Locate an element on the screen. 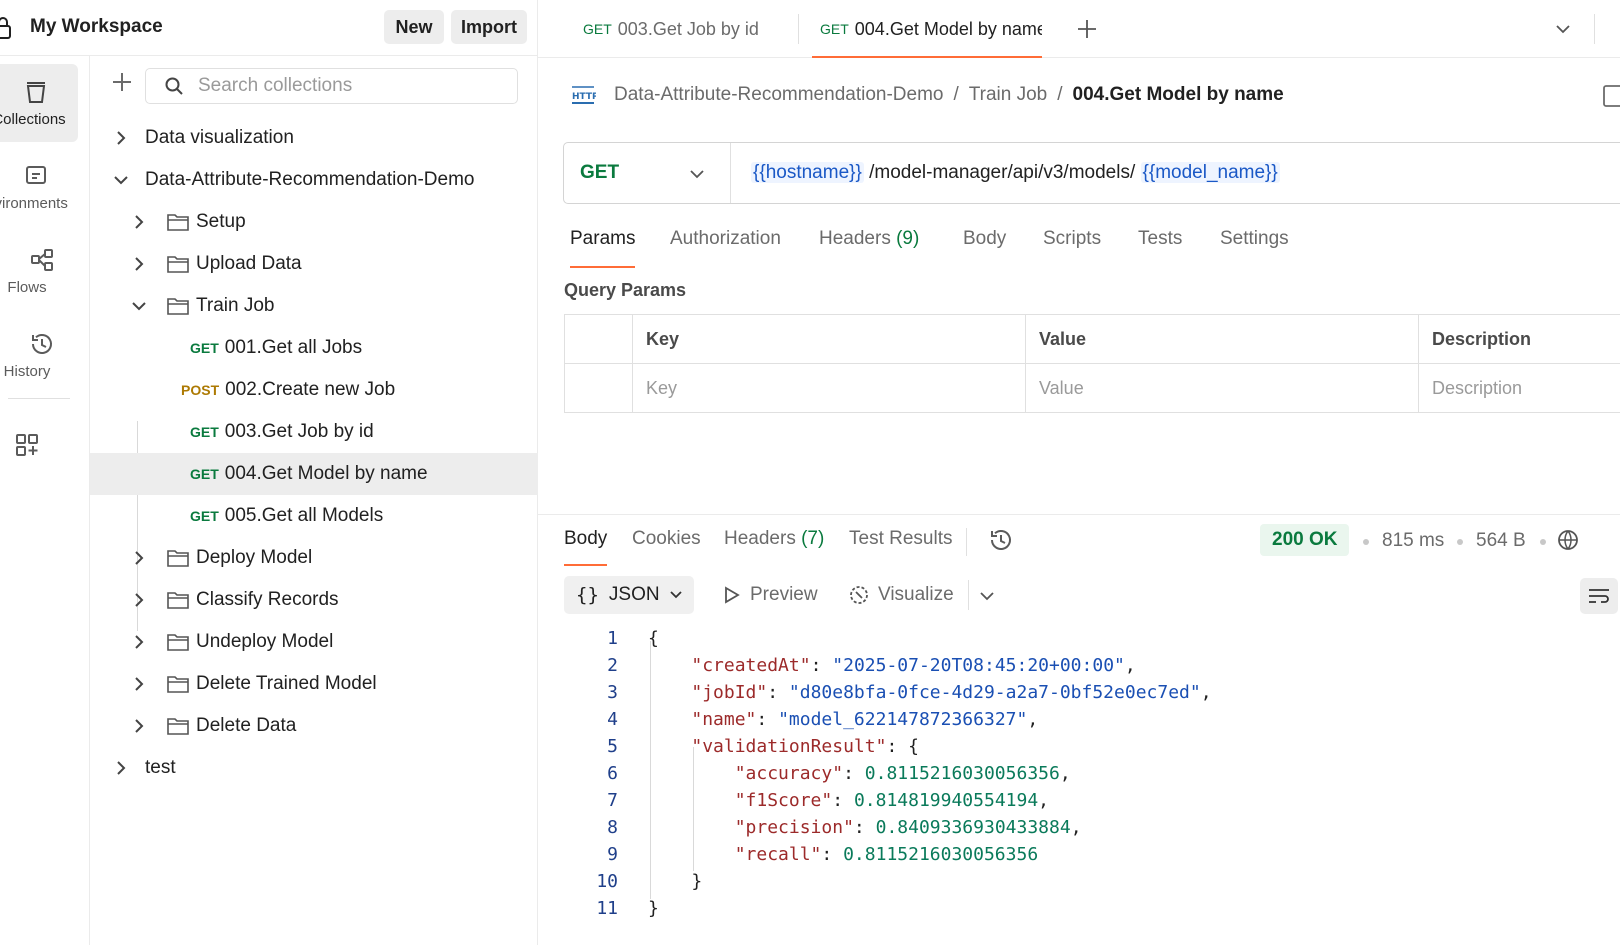 Image resolution: width=1620 pixels, height=945 pixels. value-input: Value is located at coordinates (1222, 388).